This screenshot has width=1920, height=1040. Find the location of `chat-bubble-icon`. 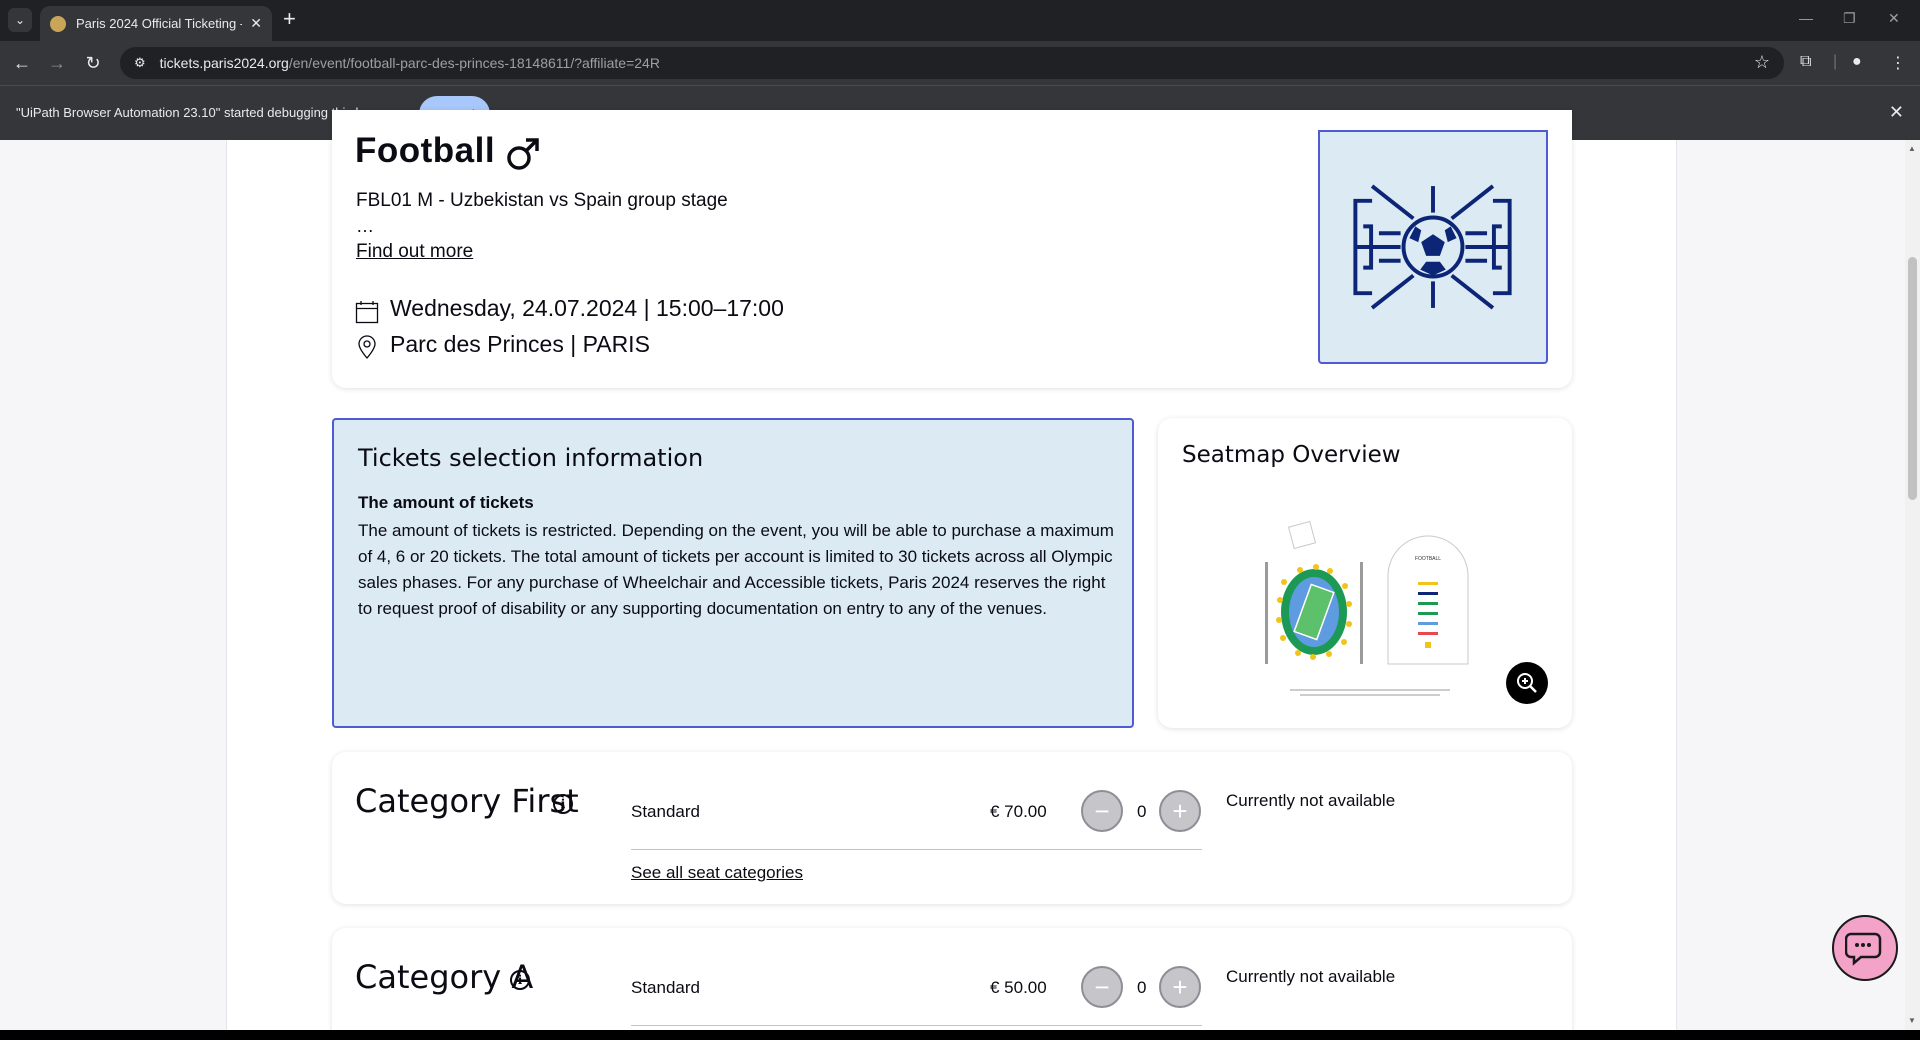

chat-bubble-icon is located at coordinates (1863, 949).